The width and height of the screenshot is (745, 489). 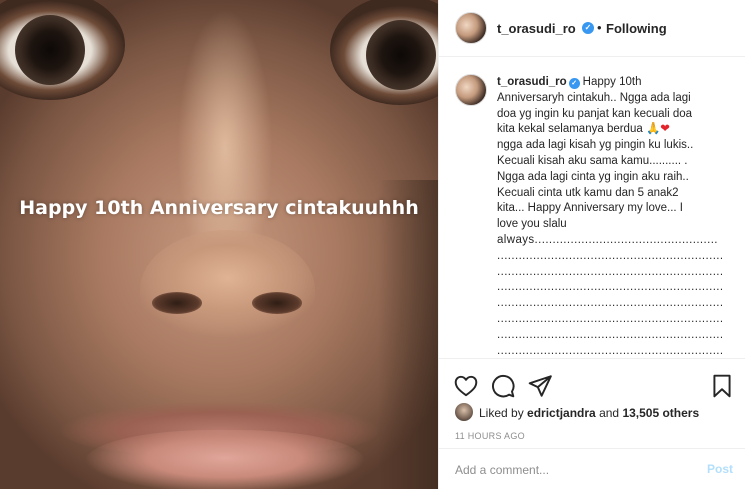 I want to click on caption-first-line: t_orasudi_ro ✓ Happy 10th, so click(x=609, y=83).